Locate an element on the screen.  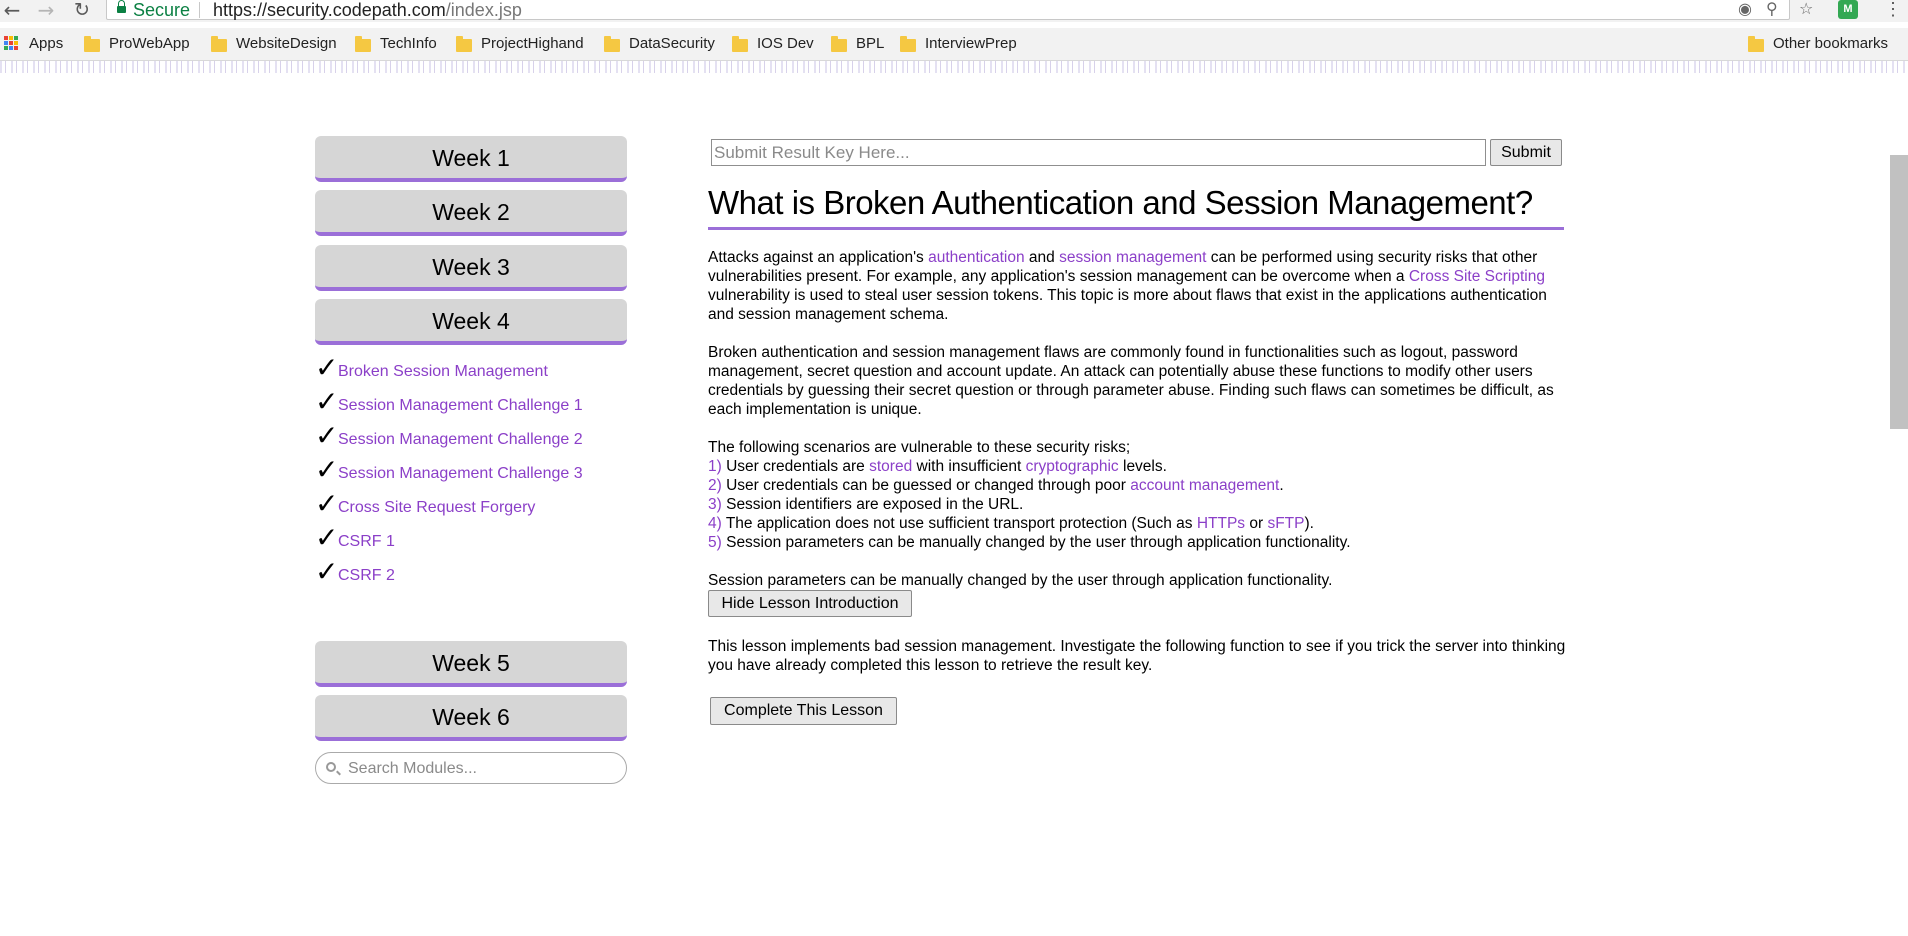
bookmark-datasecurity: DataSecurity is located at coordinates (659, 43).